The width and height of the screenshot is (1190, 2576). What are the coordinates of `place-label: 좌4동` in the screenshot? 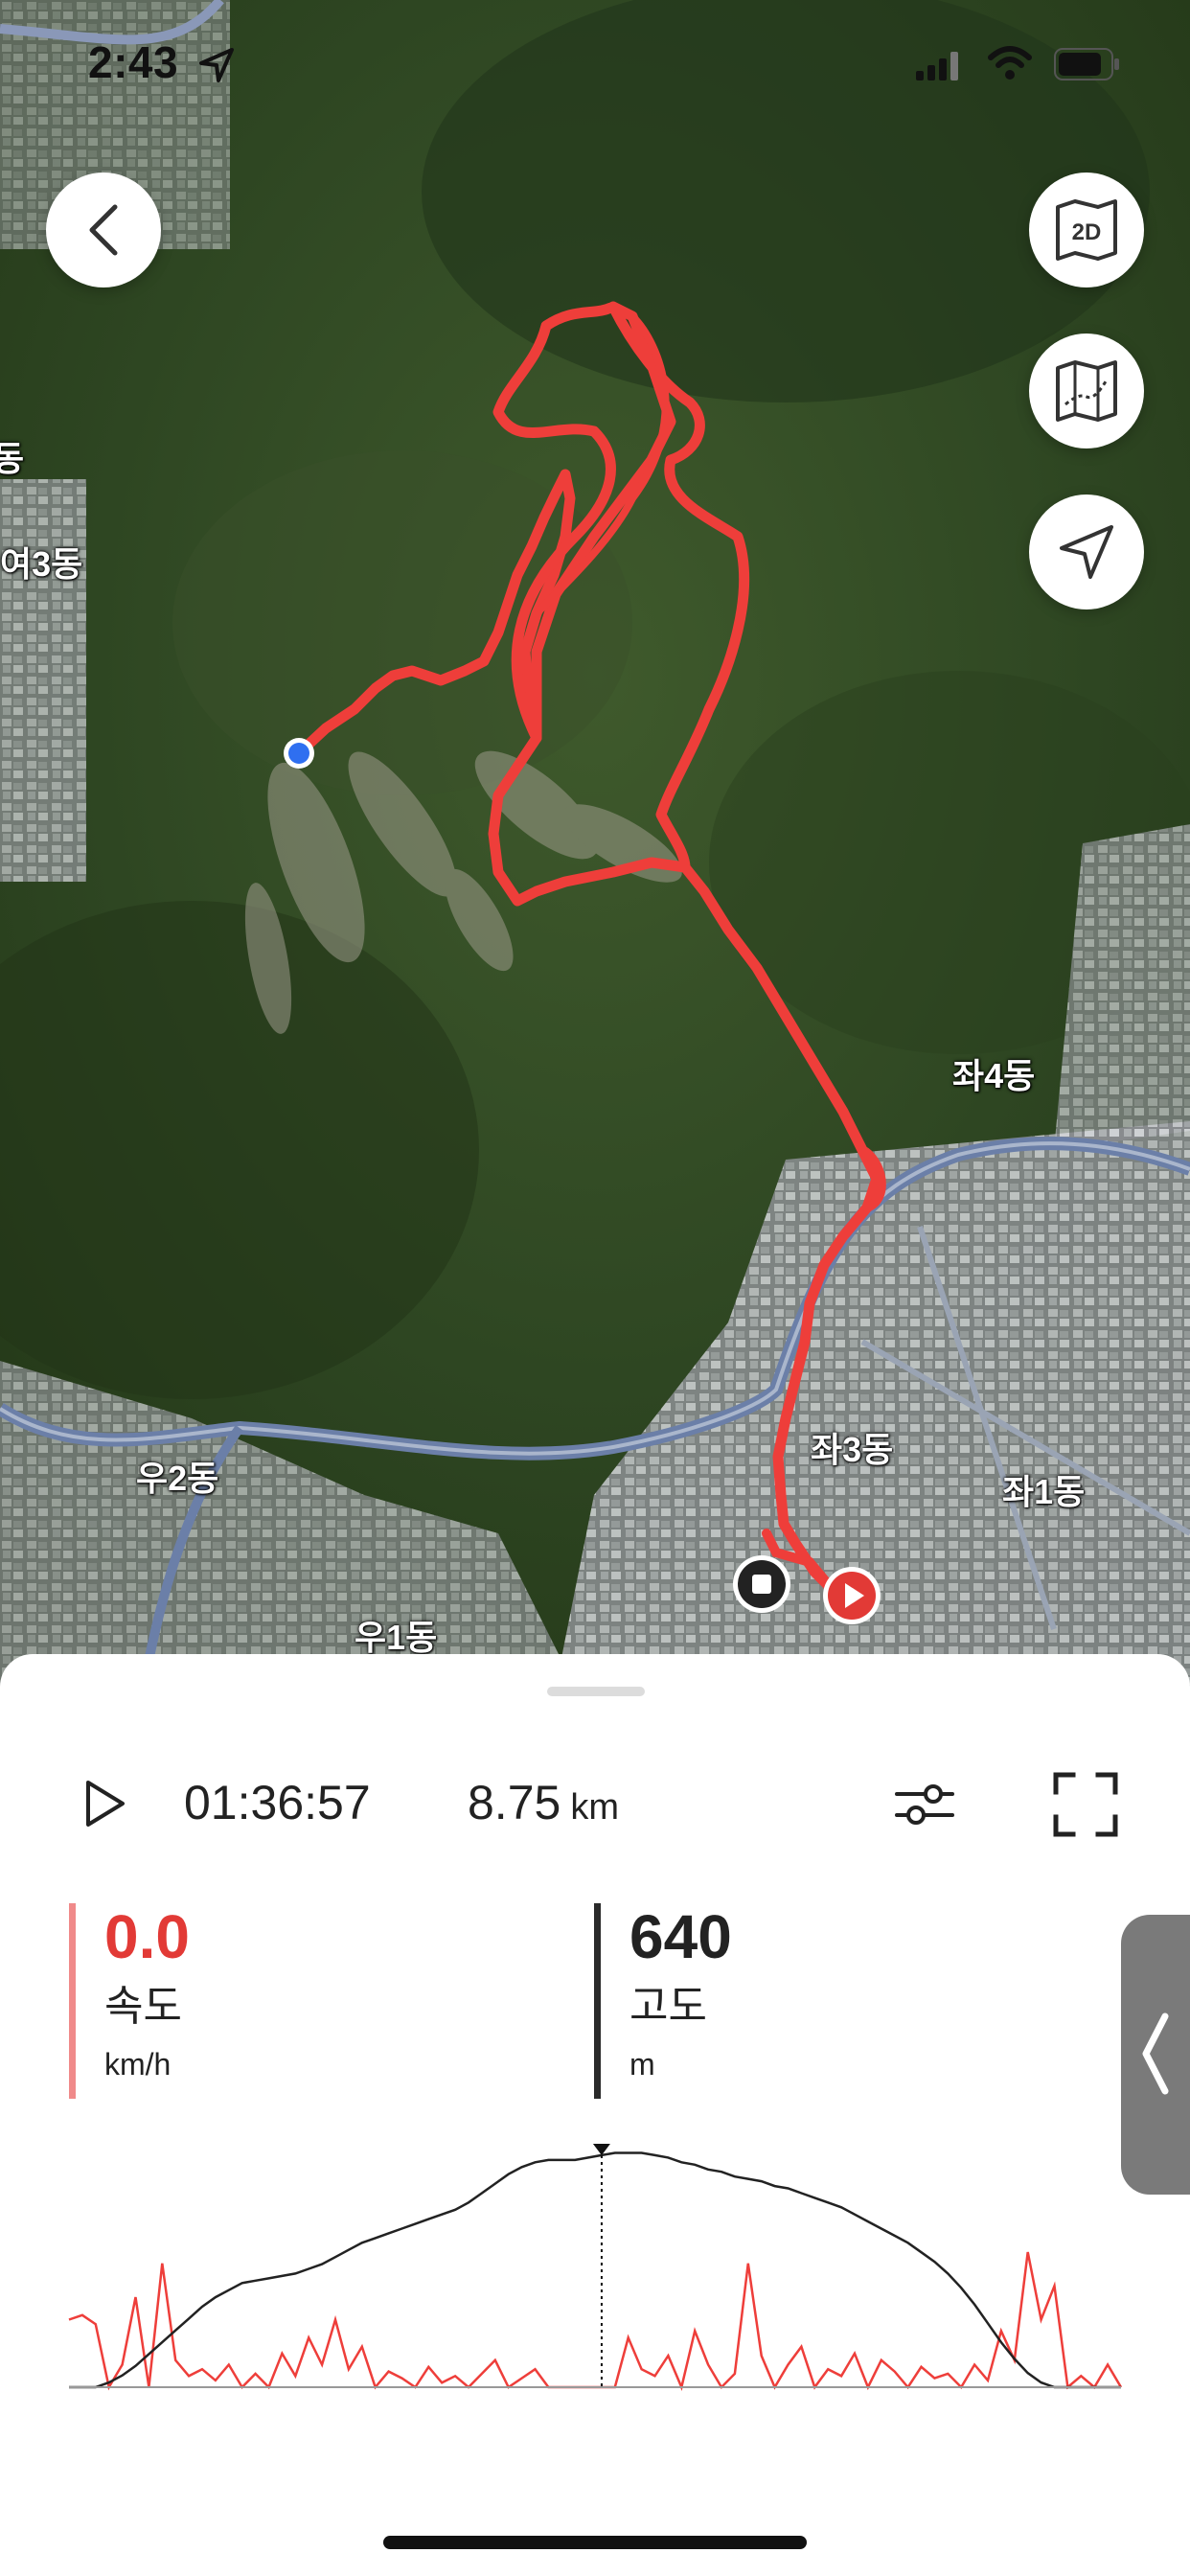 It's located at (994, 1075).